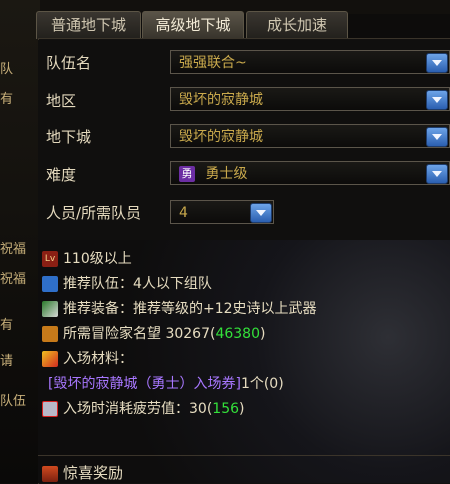 This screenshot has height=484, width=450. I want to click on materials-icon, so click(50, 359).